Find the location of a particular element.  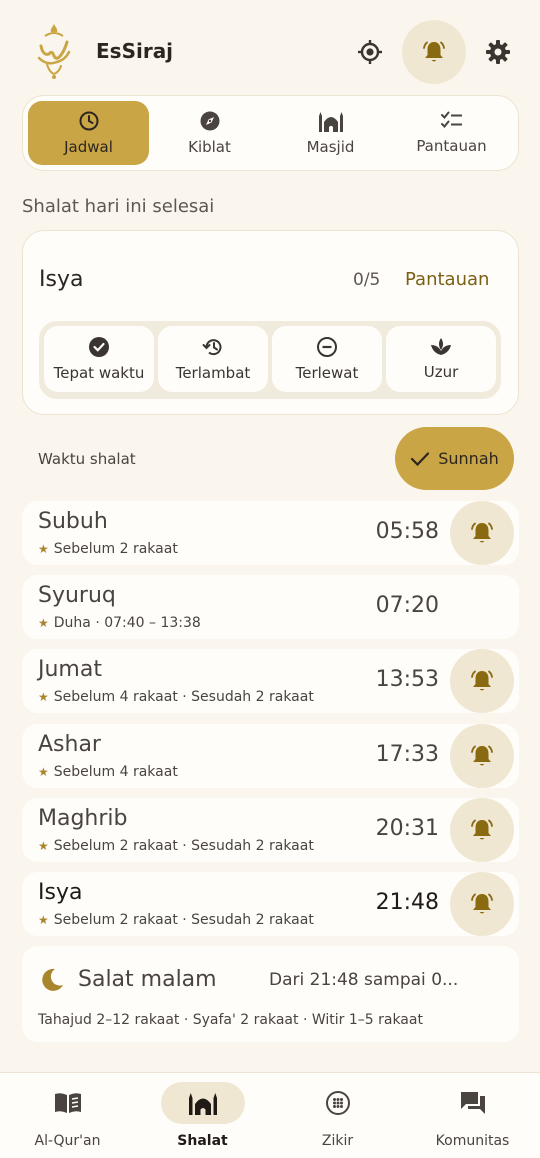

leaf-icon is located at coordinates (441, 346).